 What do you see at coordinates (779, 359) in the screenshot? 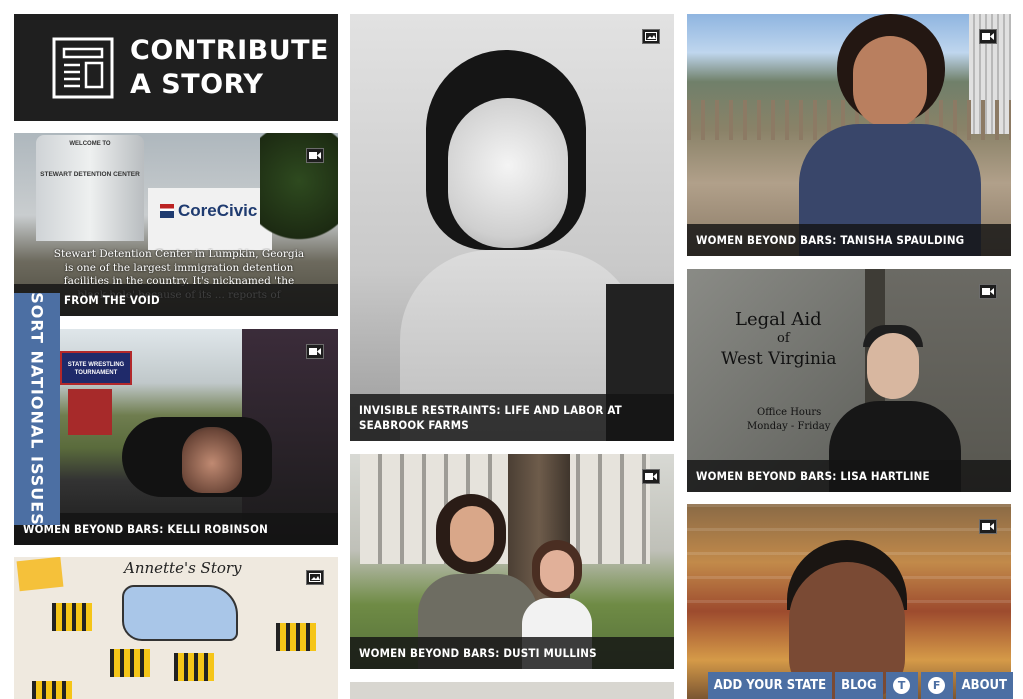
I see `door-text-line3: West Virginia` at bounding box center [779, 359].